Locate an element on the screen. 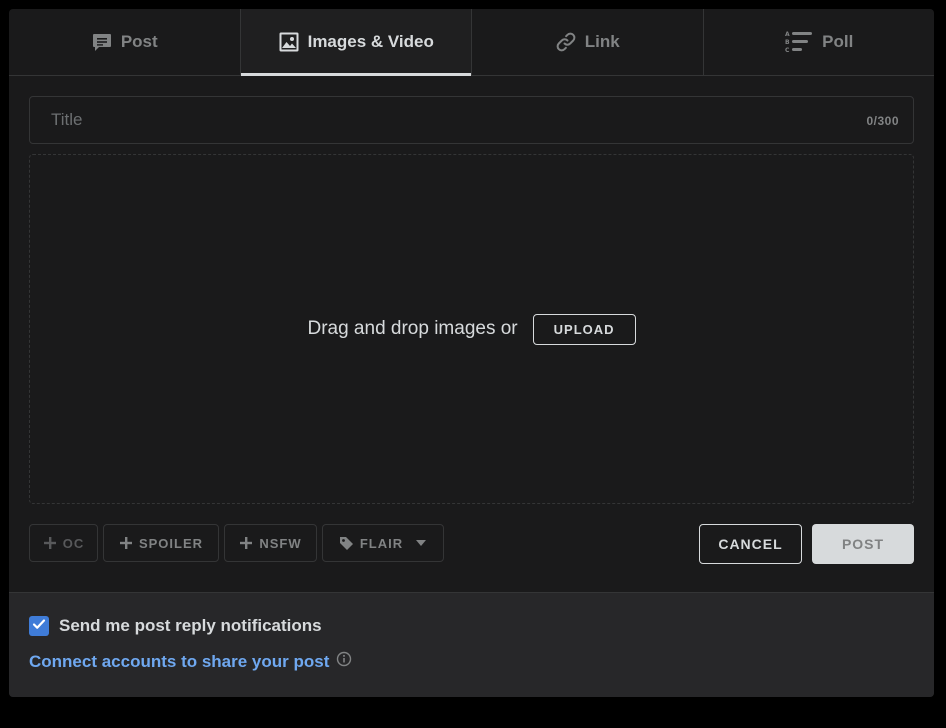  post-type-tabs: Post Images & Video Link ABC Poll is located at coordinates (471, 42).